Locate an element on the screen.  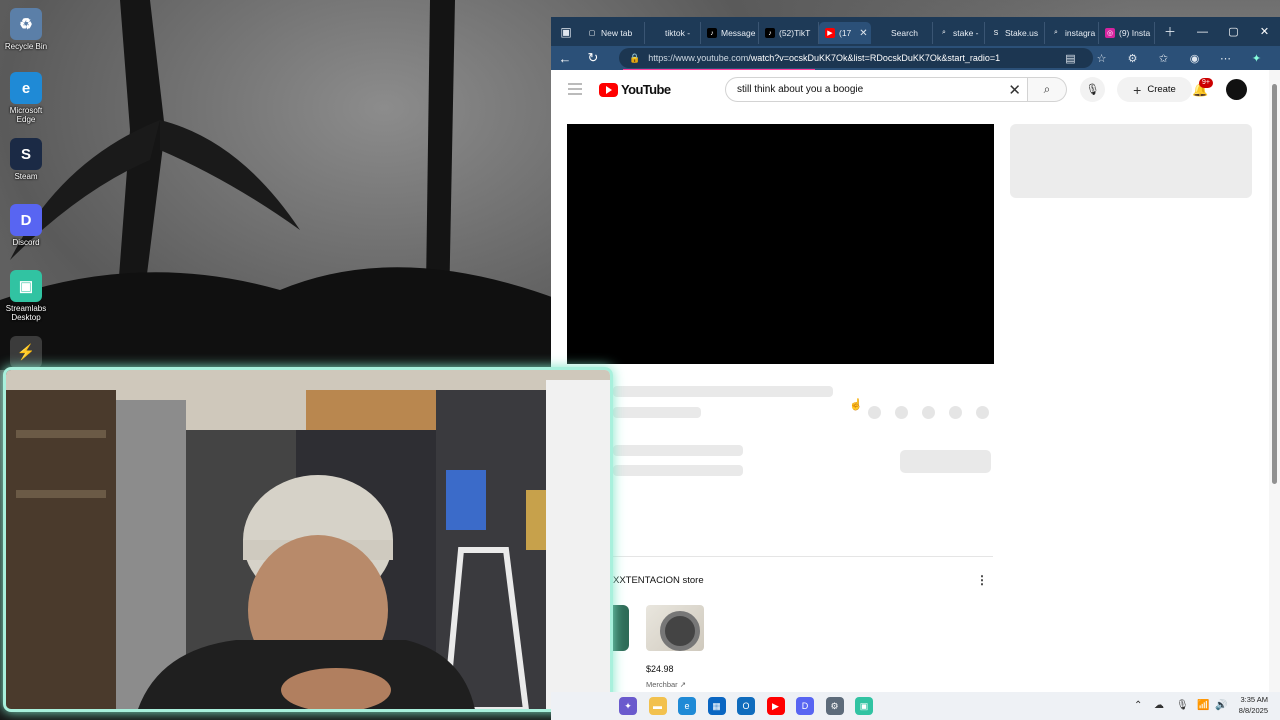
browser-tab: Search is located at coordinates (902, 33).